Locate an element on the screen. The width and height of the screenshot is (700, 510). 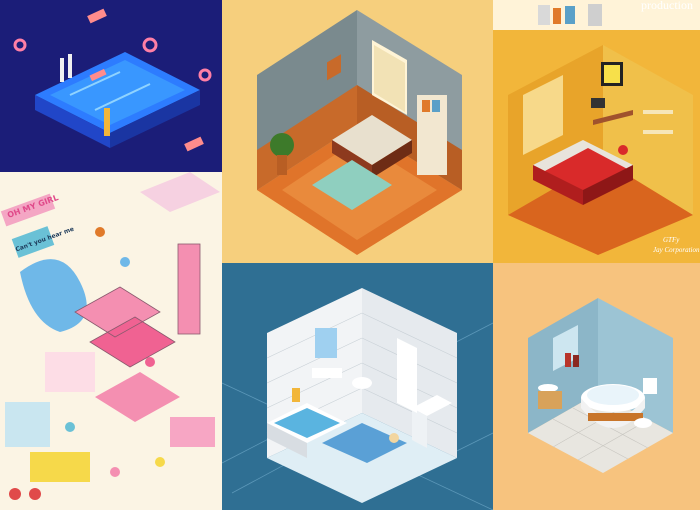
pool-illustration is located at coordinates (111, 86).